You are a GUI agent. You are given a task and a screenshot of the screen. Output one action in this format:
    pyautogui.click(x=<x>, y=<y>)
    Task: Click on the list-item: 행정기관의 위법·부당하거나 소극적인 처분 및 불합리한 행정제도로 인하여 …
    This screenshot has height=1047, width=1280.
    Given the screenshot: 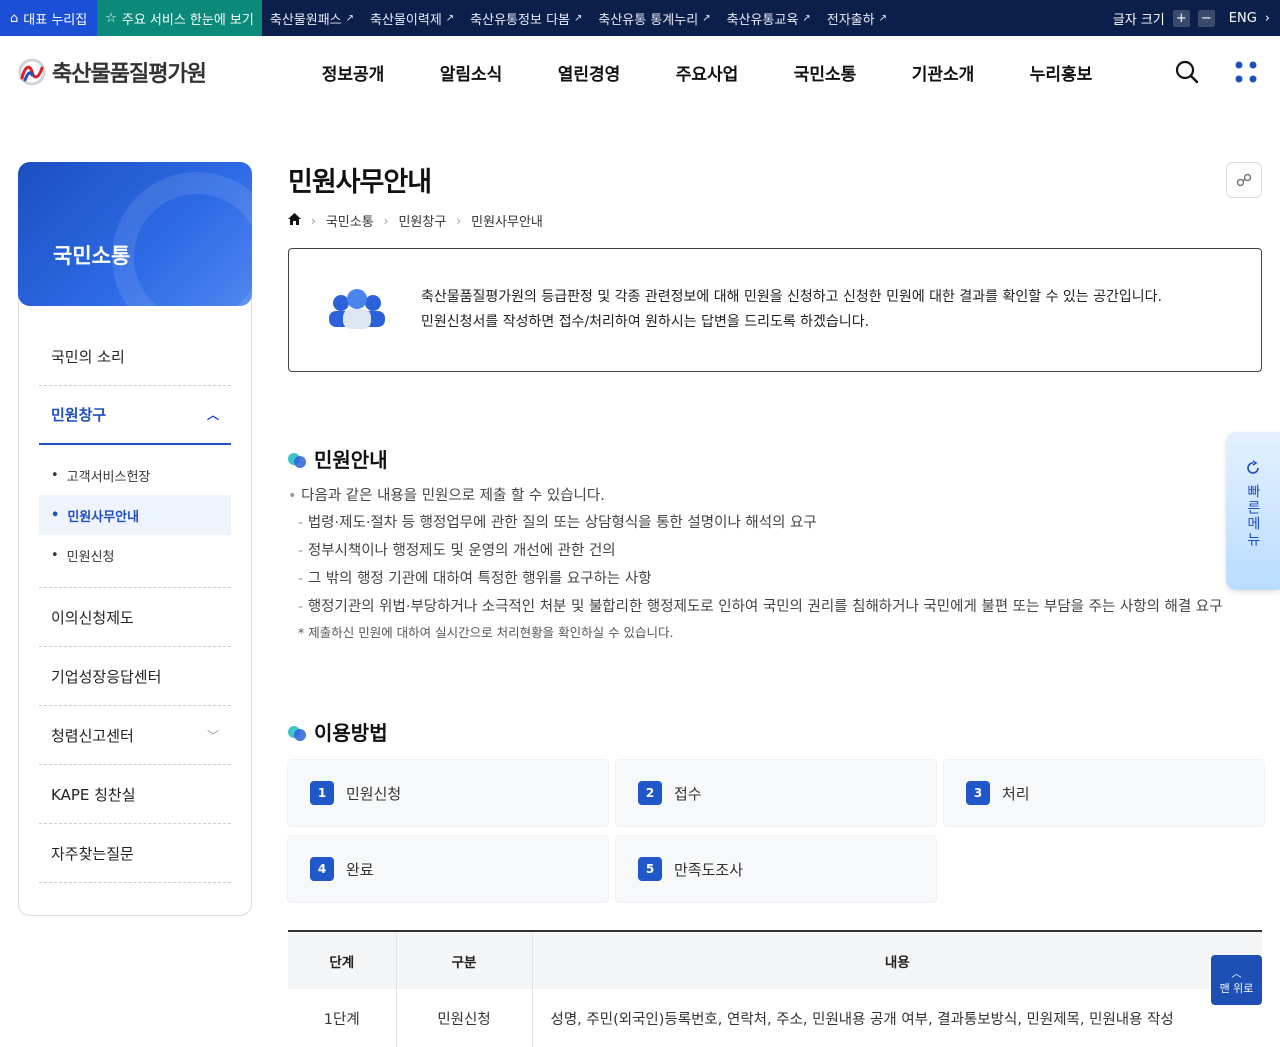 What is the action you would take?
    pyautogui.click(x=775, y=607)
    